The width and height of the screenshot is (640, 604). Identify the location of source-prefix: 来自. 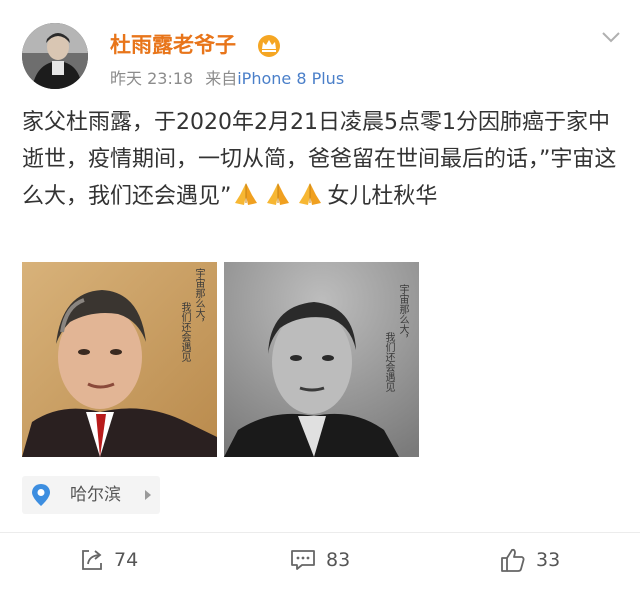
(221, 78).